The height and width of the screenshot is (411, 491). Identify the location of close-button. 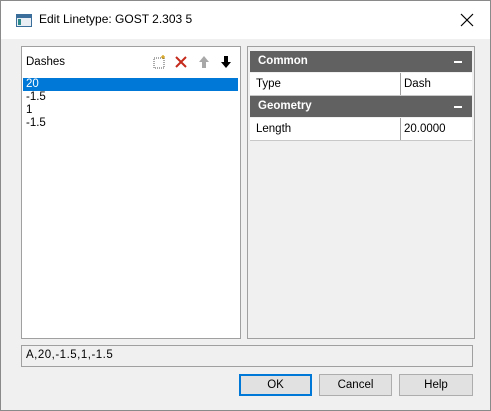
(467, 20).